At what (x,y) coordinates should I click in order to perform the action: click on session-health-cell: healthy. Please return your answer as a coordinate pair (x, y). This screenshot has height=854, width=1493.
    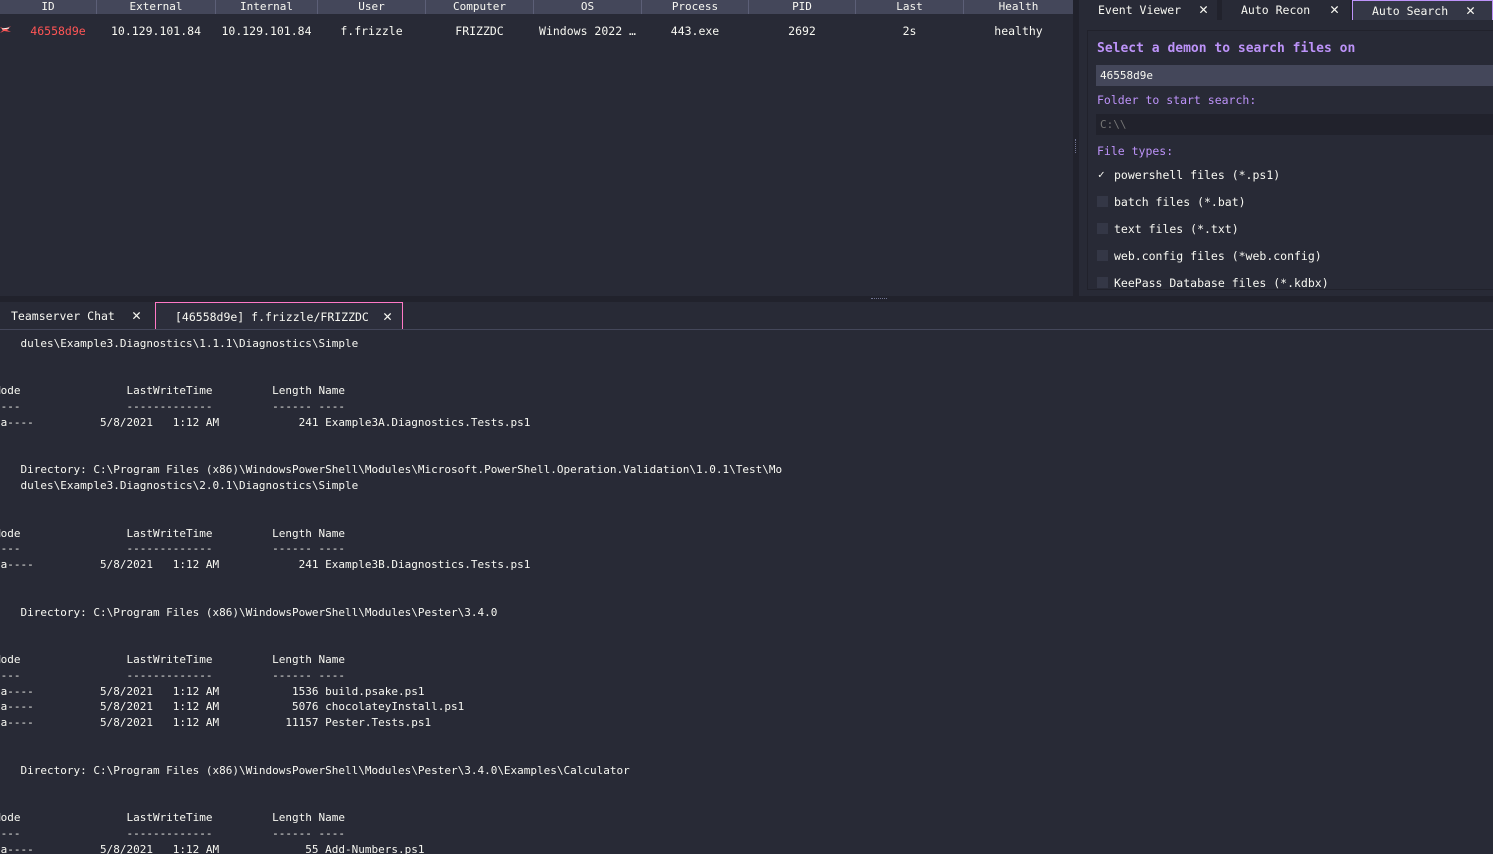
    Looking at the image, I should click on (1018, 31).